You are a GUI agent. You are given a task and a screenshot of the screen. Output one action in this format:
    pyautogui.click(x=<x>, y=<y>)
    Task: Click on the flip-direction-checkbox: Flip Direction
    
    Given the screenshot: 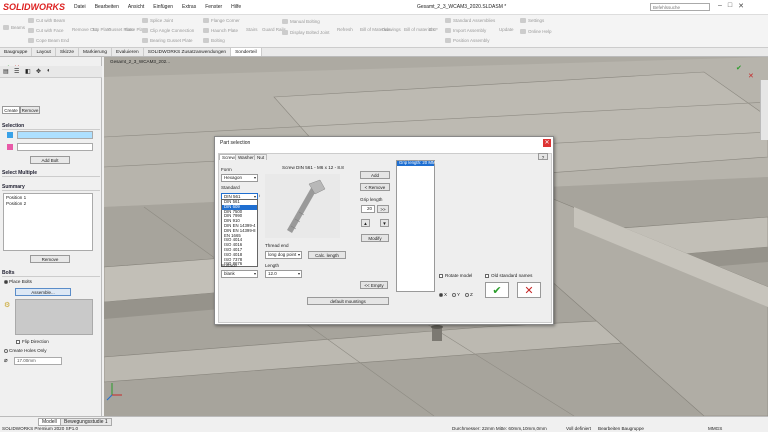 What is the action you would take?
    pyautogui.click(x=32, y=341)
    